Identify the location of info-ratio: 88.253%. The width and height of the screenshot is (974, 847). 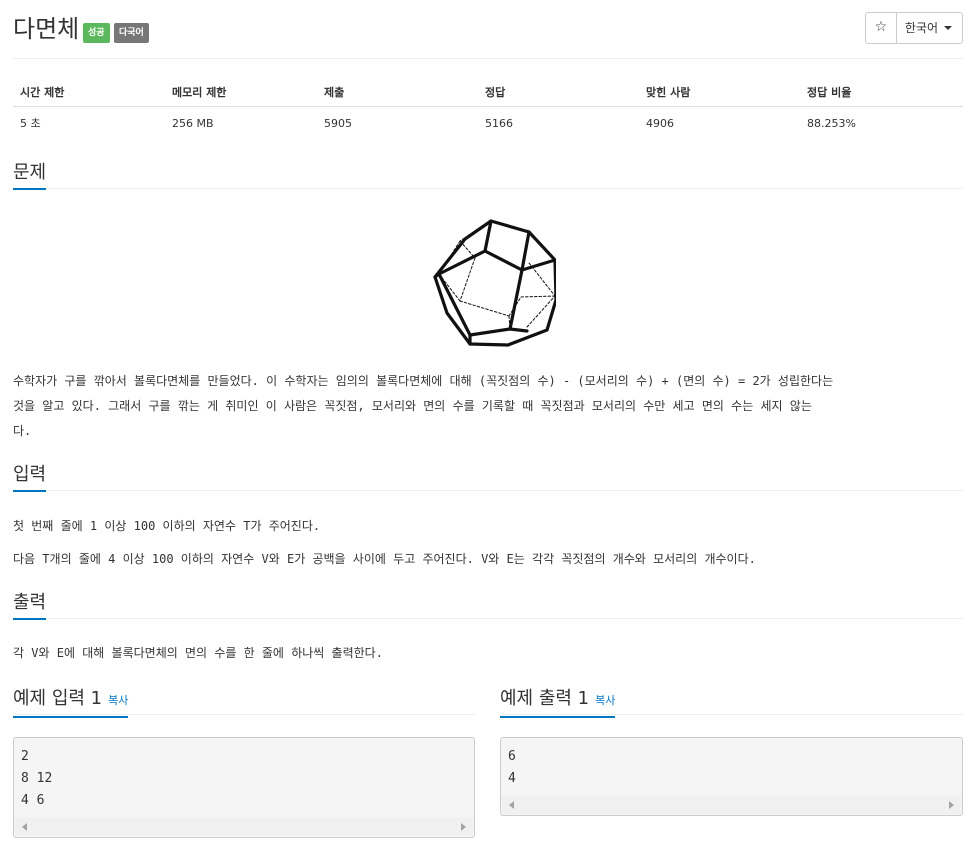
(831, 123).